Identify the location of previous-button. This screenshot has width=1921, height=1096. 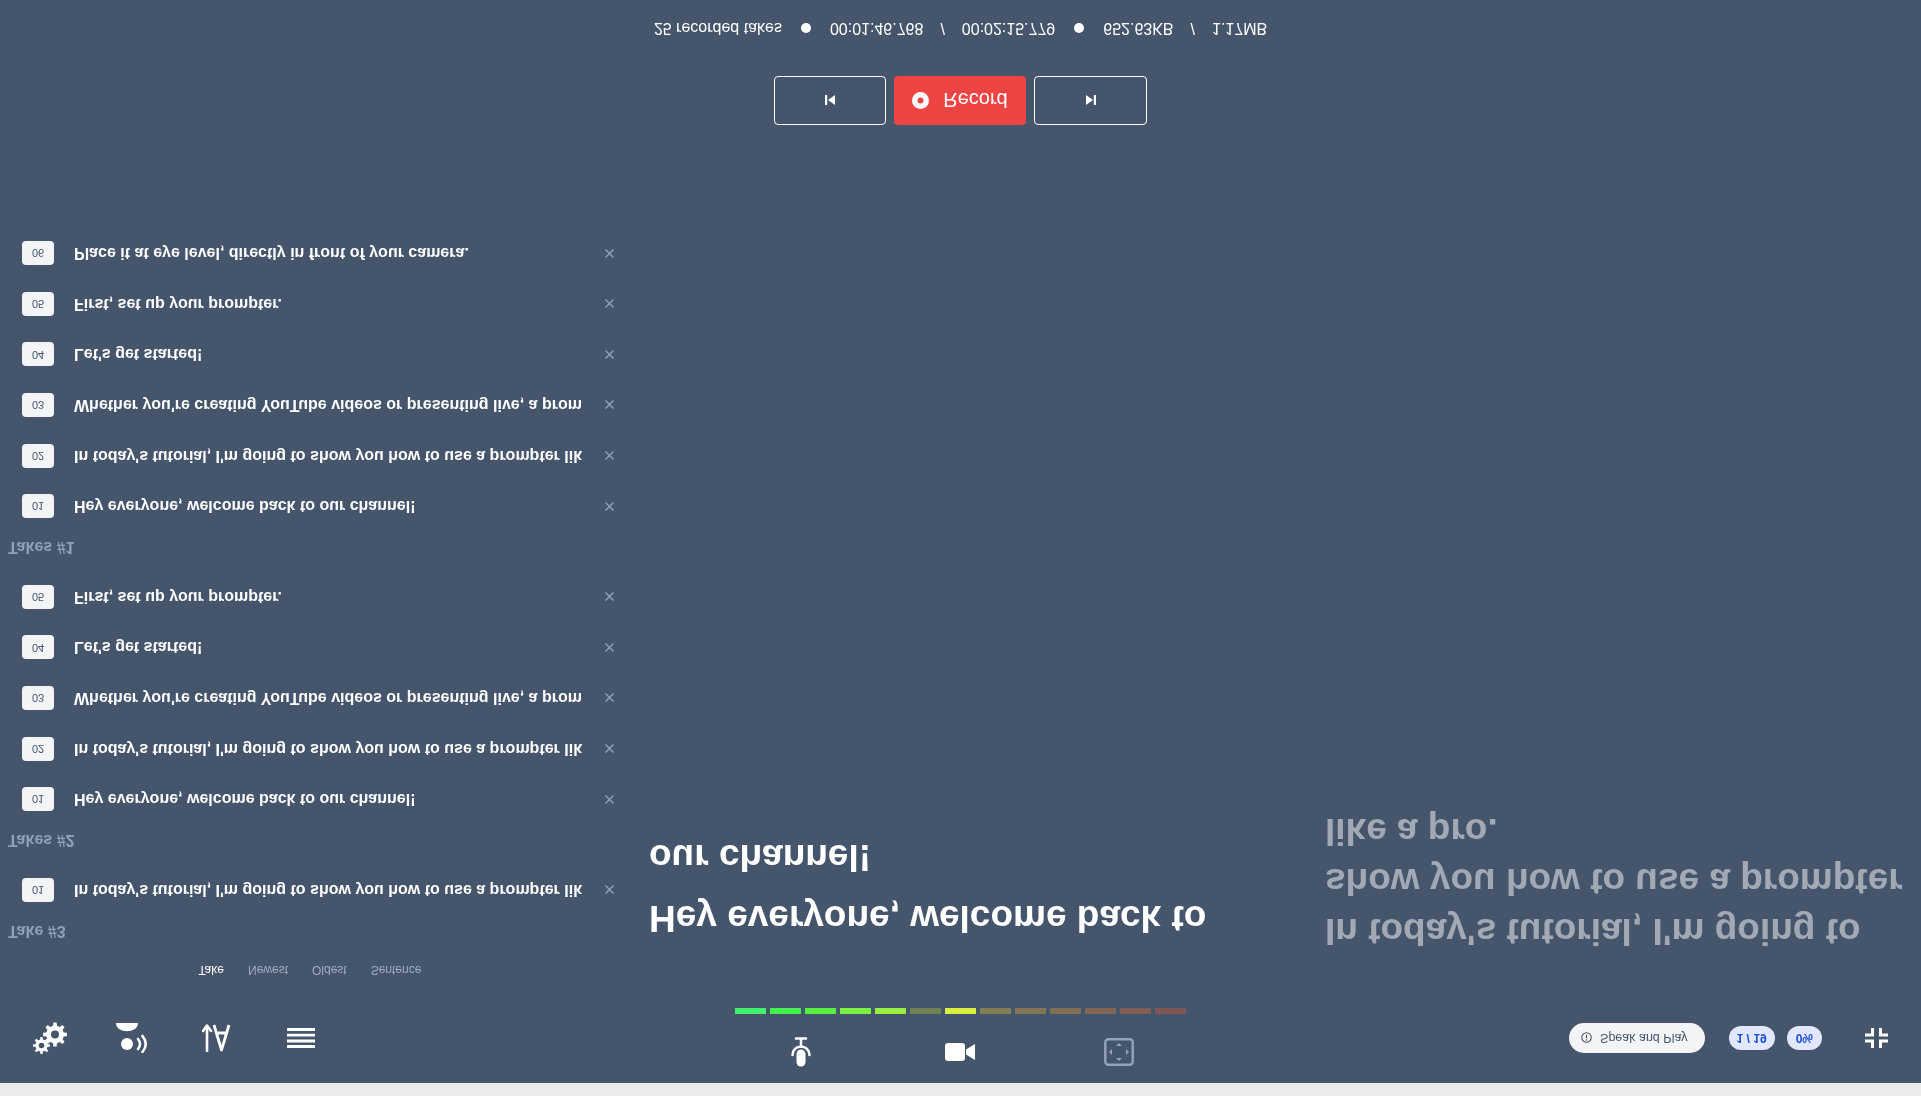
(830, 100).